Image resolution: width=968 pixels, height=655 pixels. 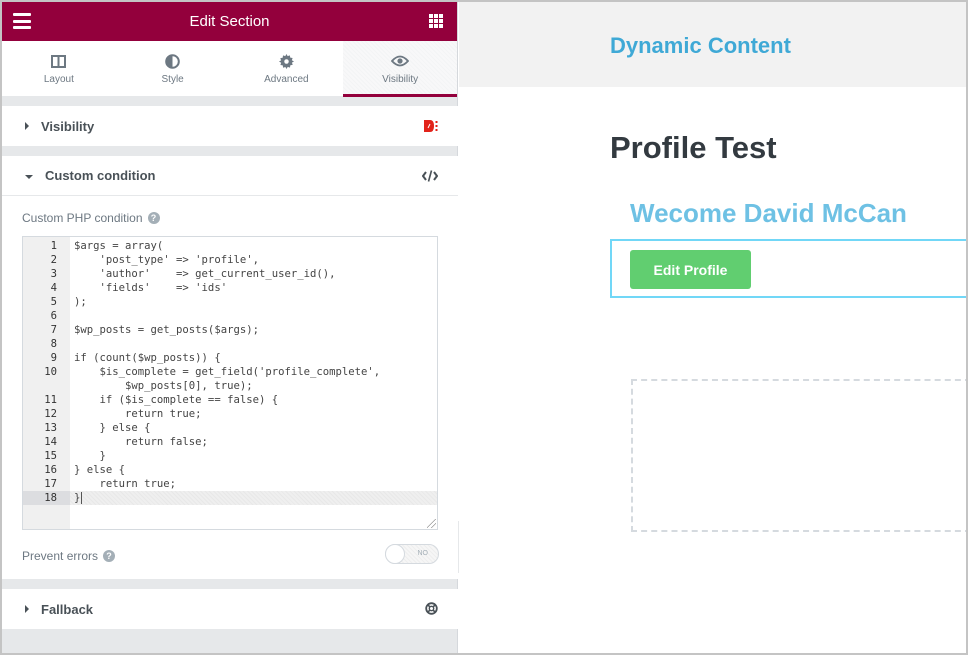 What do you see at coordinates (230, 246) in the screenshot?
I see `code-line: 1 $args = array(` at bounding box center [230, 246].